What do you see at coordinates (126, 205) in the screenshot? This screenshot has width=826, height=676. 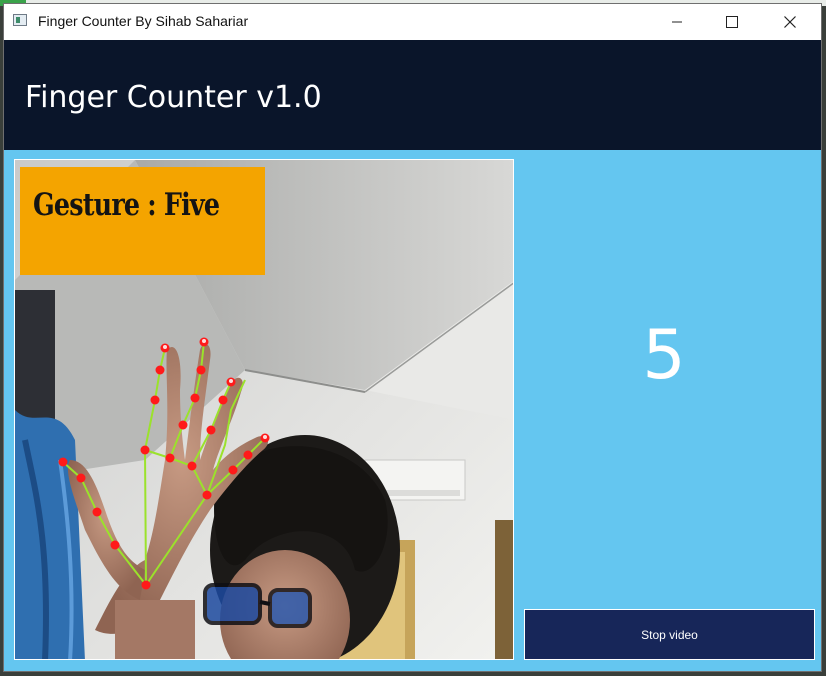 I see `gesture-label: Gesture : Five` at bounding box center [126, 205].